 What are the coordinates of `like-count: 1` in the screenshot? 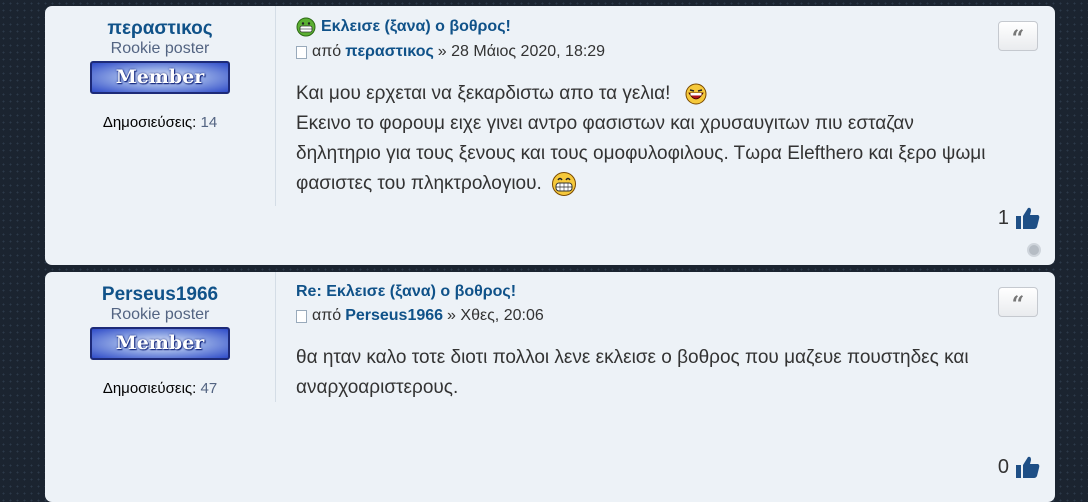 It's located at (1003, 217).